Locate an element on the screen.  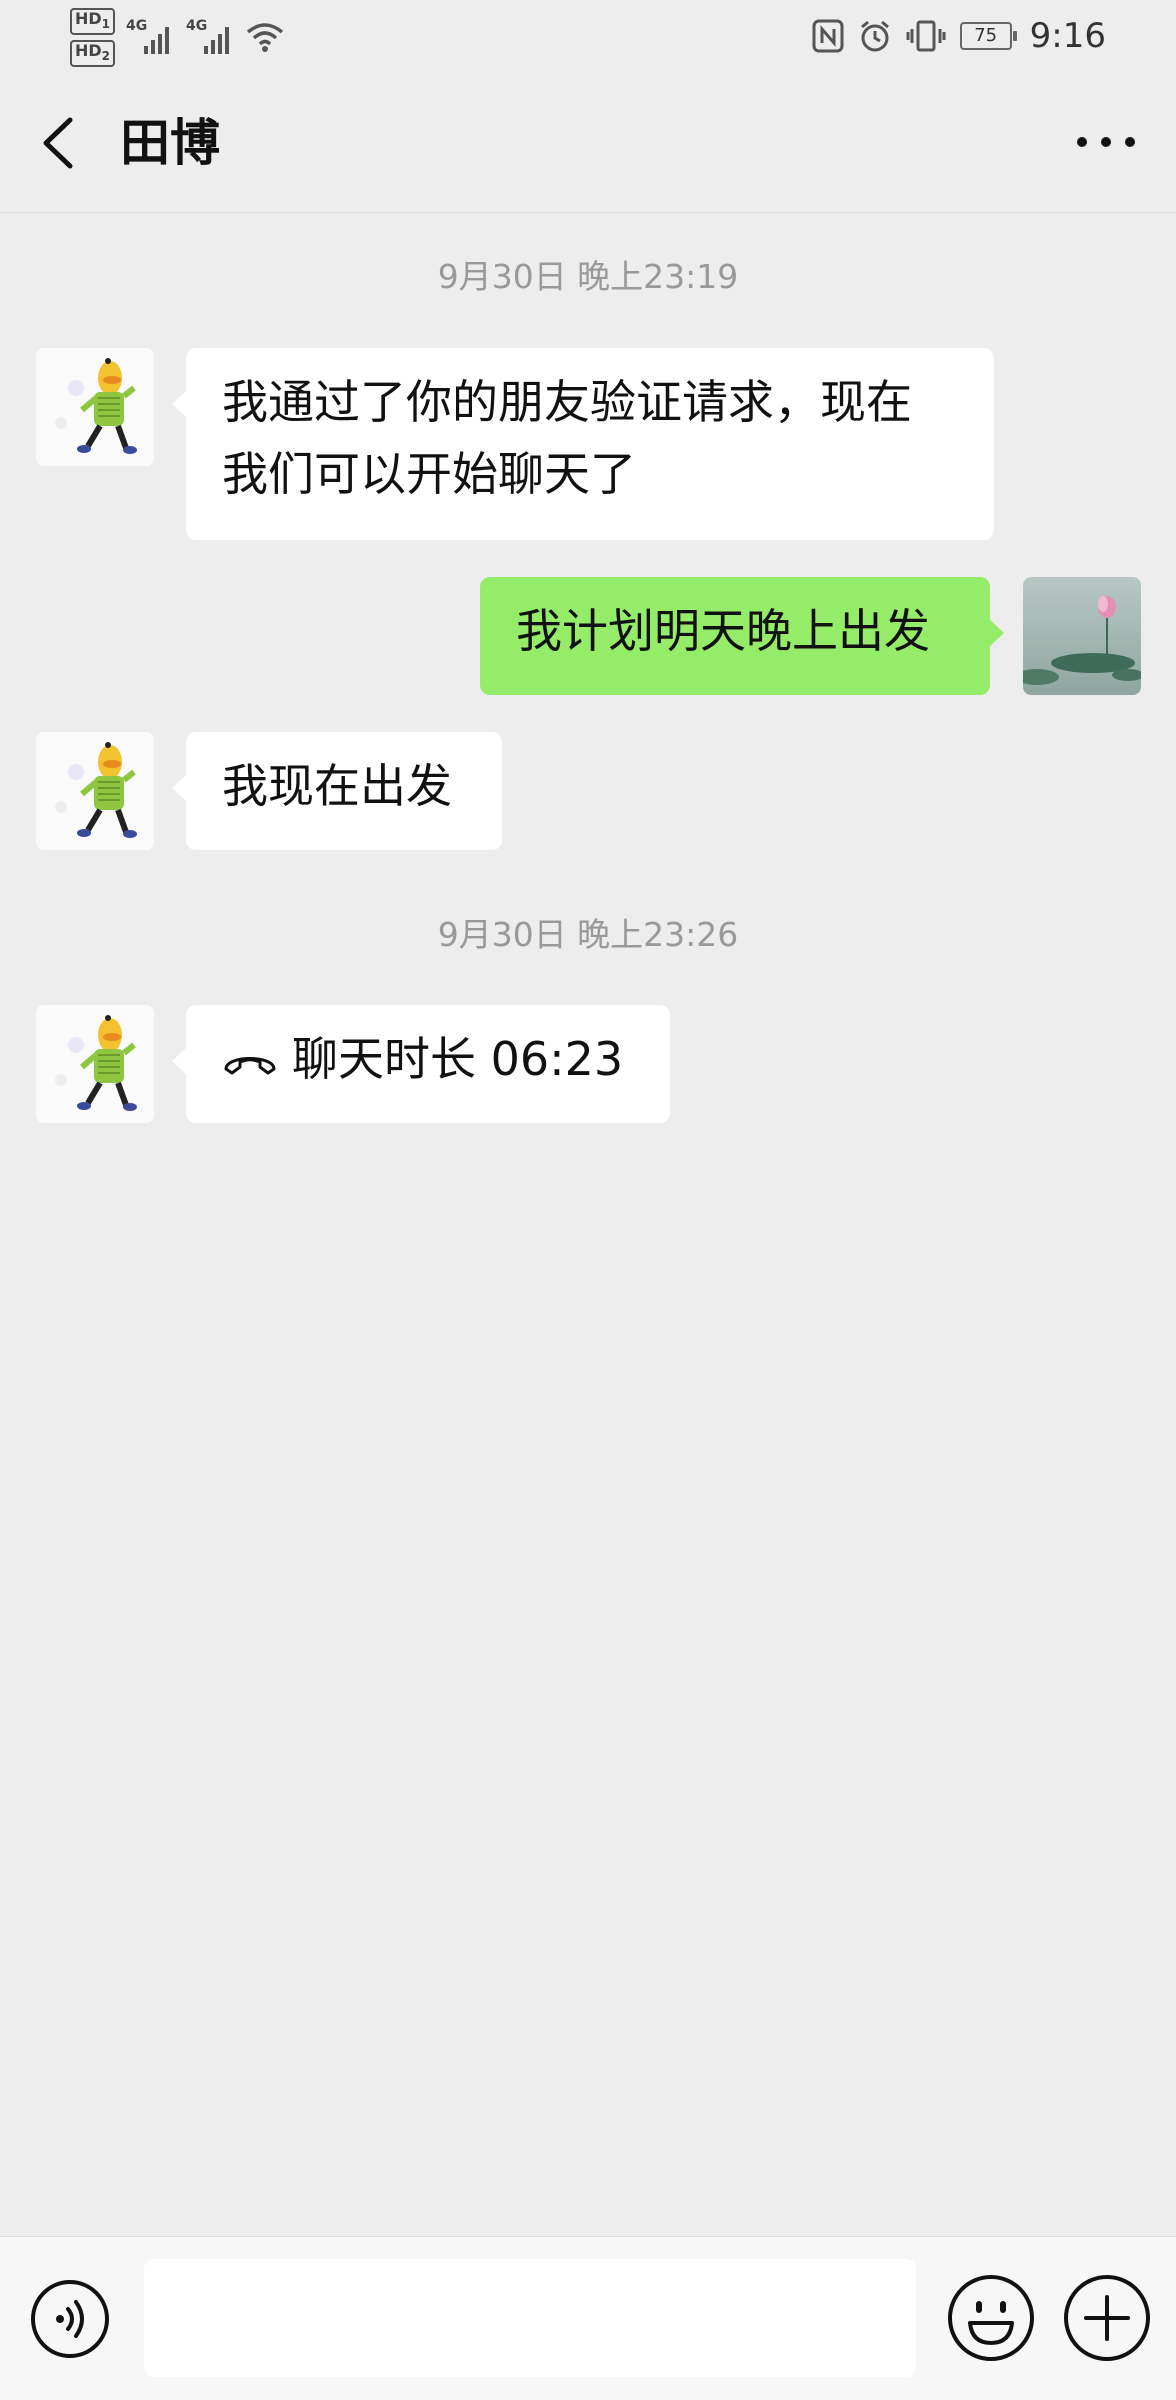
call-record-bubble: 聊天时长 06:23 is located at coordinates (421, 1064).